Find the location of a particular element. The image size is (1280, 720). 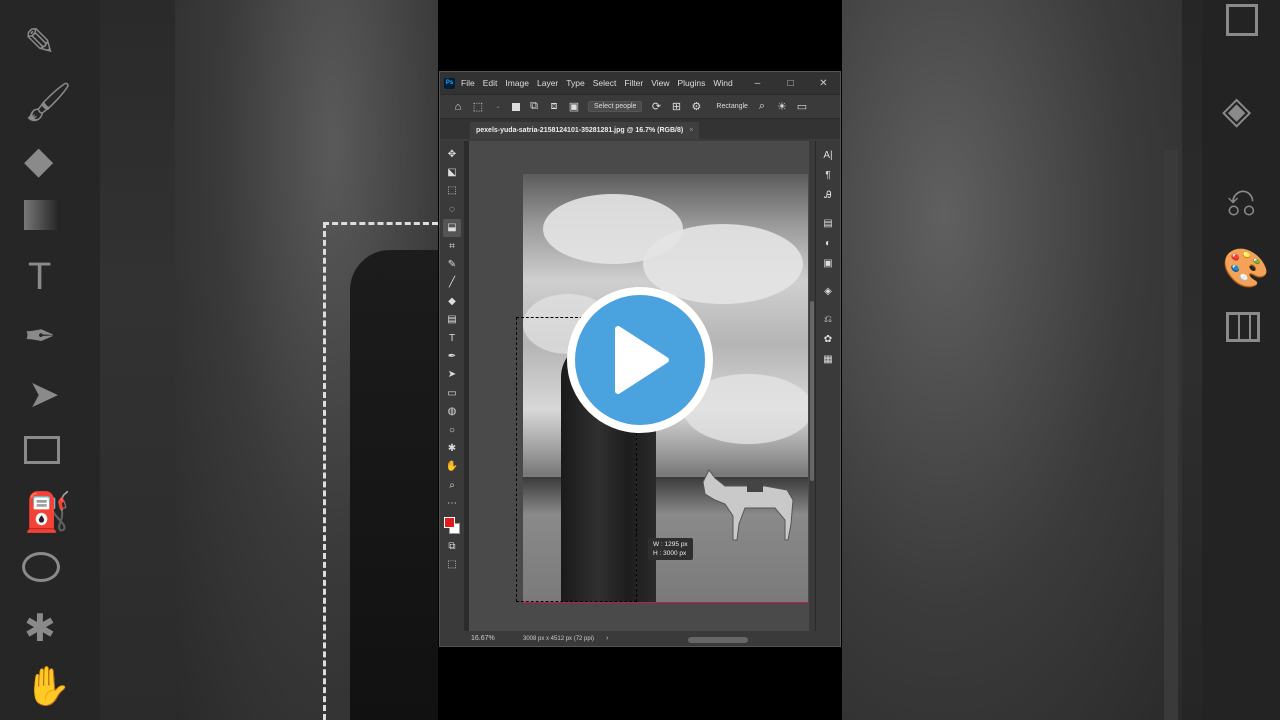

path-selection-tool-icon: ➤ is located at coordinates (452, 375).